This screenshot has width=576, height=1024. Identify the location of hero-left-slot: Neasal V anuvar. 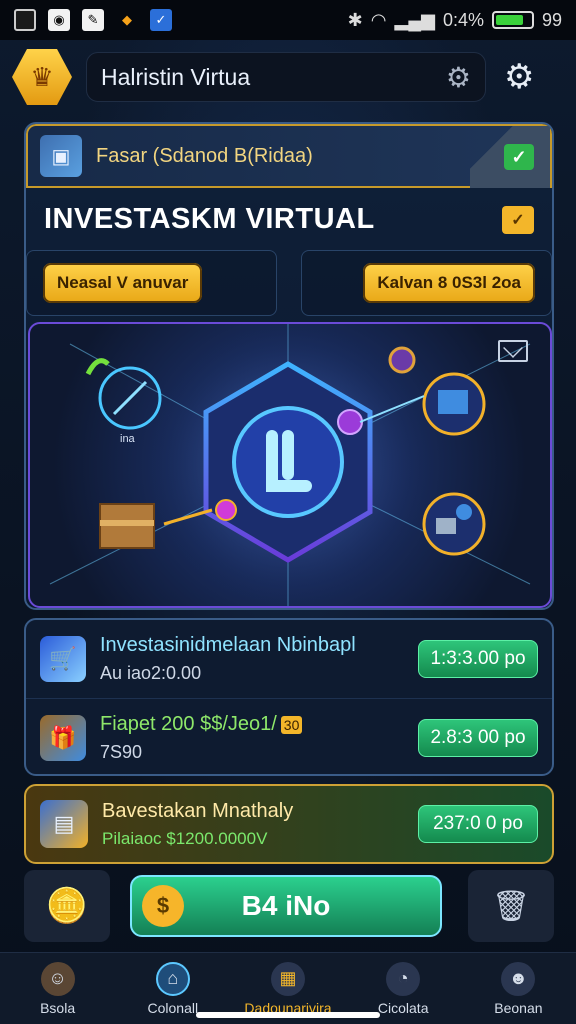
(151, 283).